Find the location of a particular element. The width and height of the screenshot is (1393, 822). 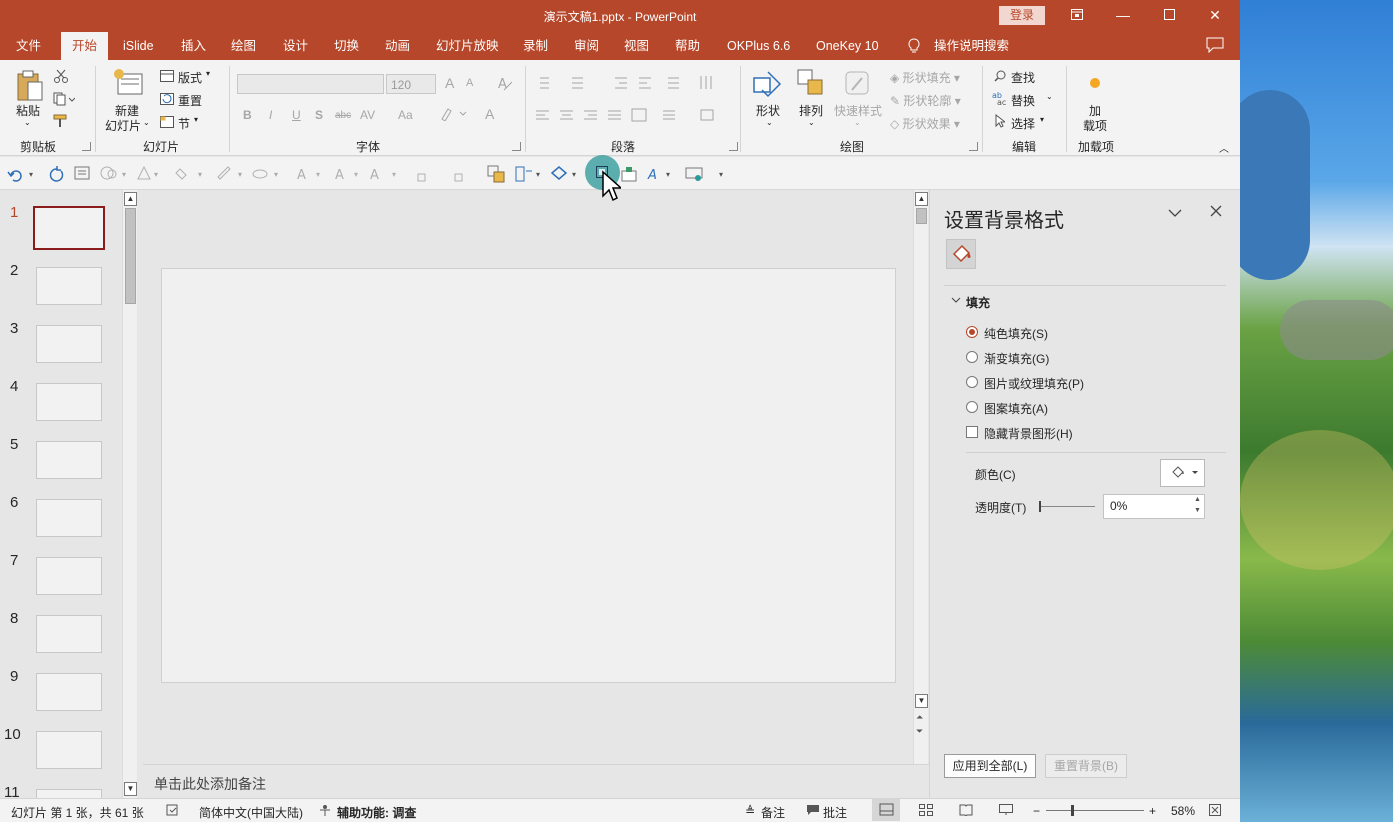

tab-animations: 动画 is located at coordinates (397, 46).